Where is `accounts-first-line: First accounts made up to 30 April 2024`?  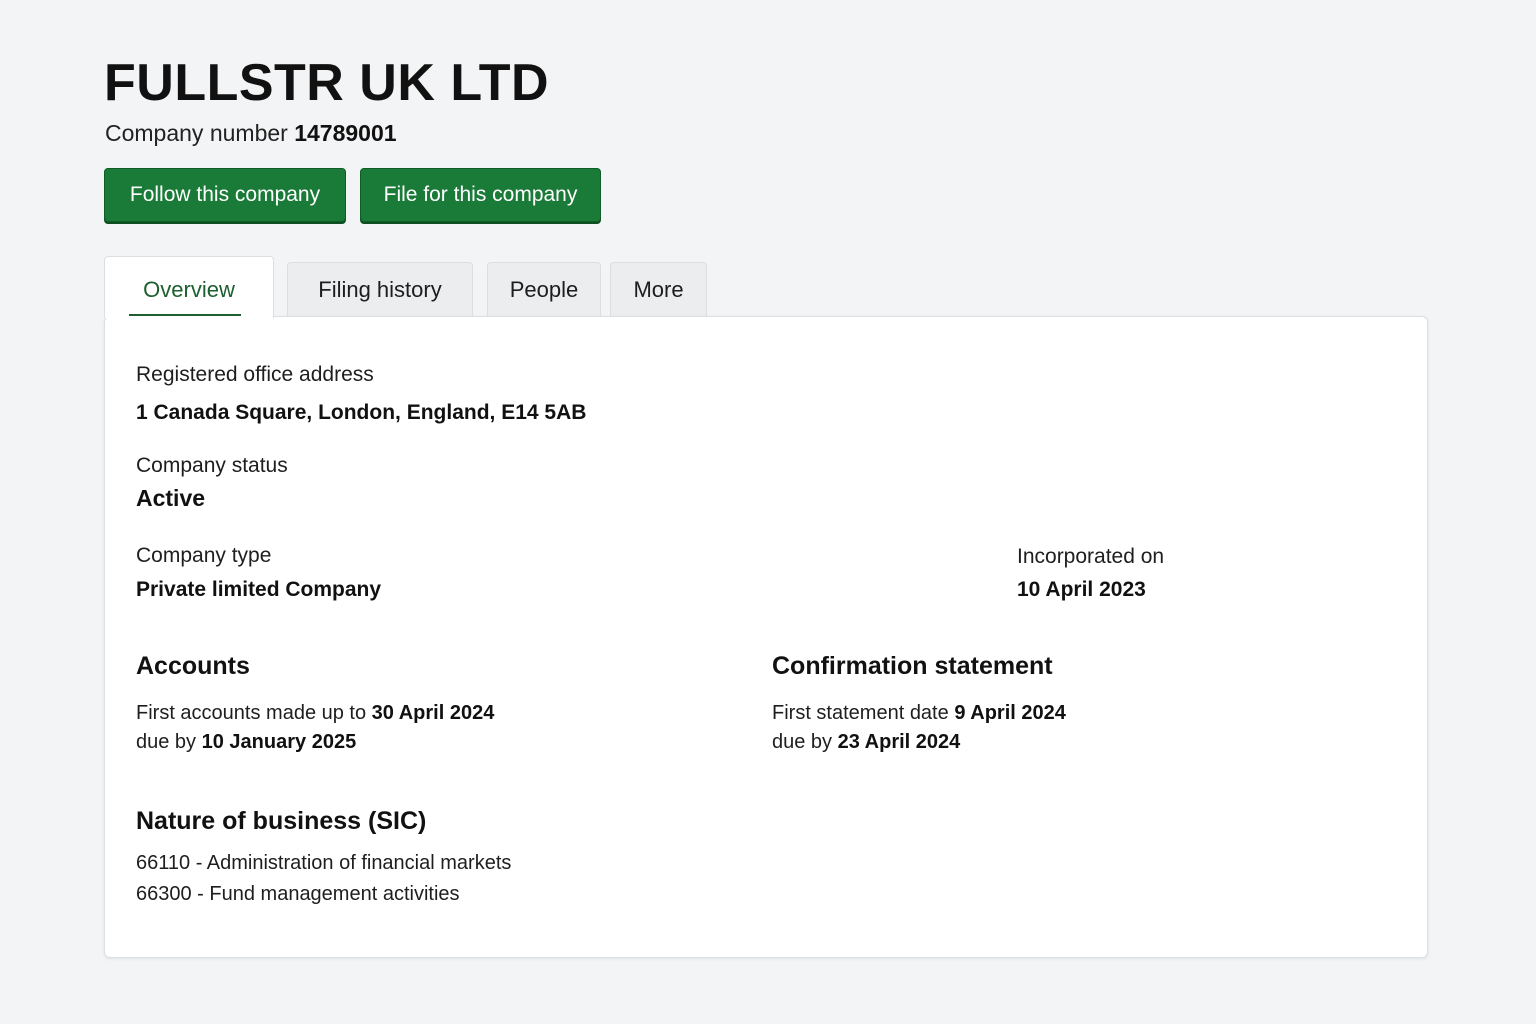 accounts-first-line: First accounts made up to 30 April 2024 is located at coordinates (315, 713).